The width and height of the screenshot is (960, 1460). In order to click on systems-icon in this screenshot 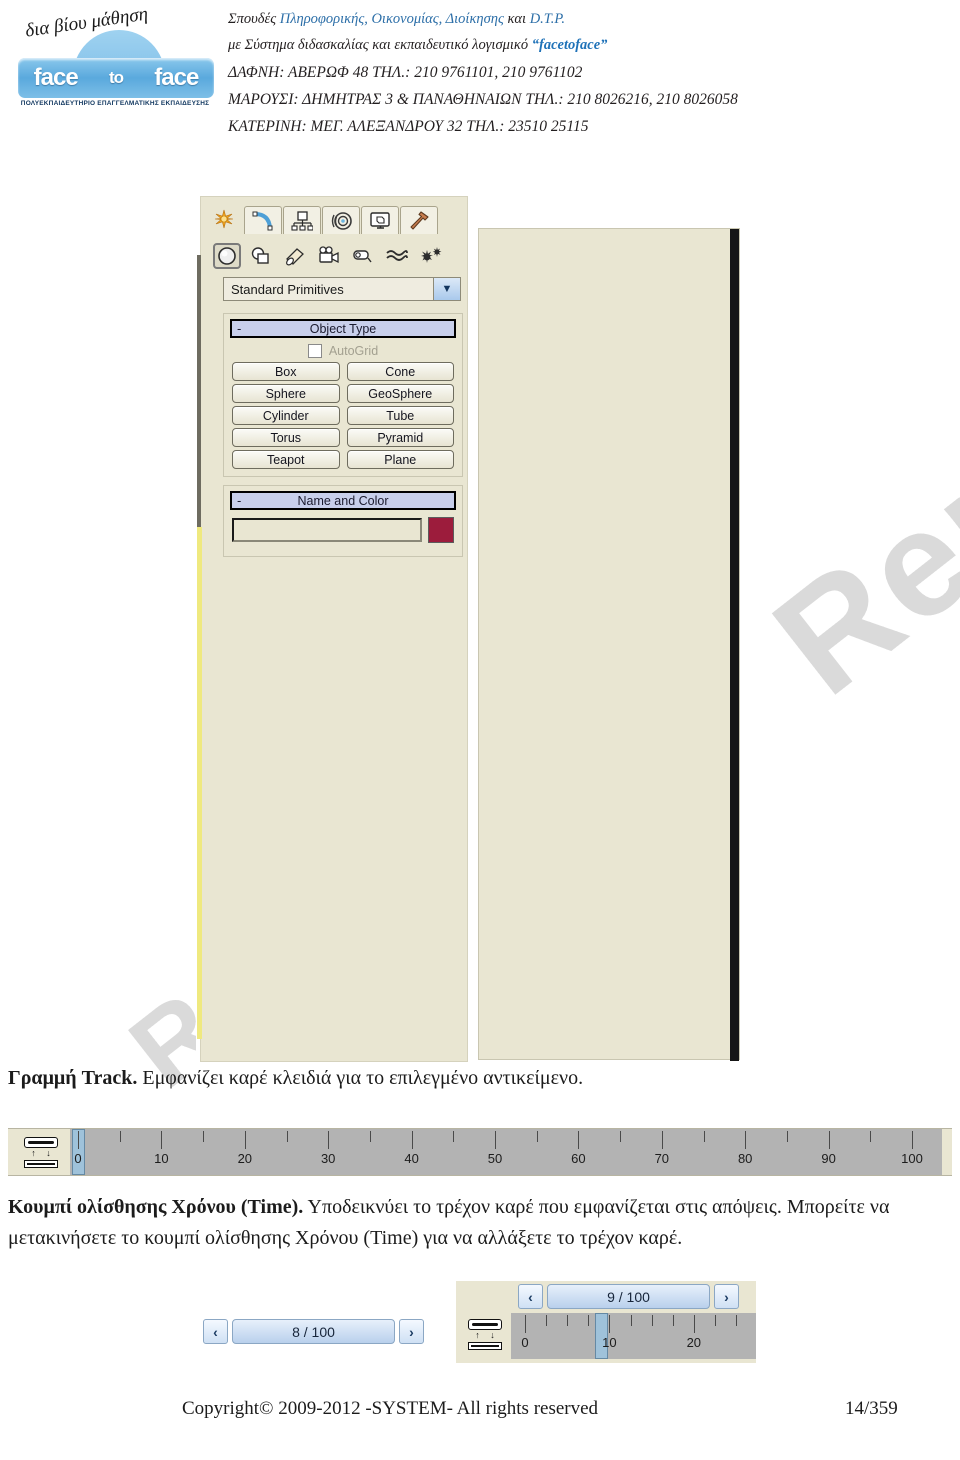, I will do `click(431, 256)`.